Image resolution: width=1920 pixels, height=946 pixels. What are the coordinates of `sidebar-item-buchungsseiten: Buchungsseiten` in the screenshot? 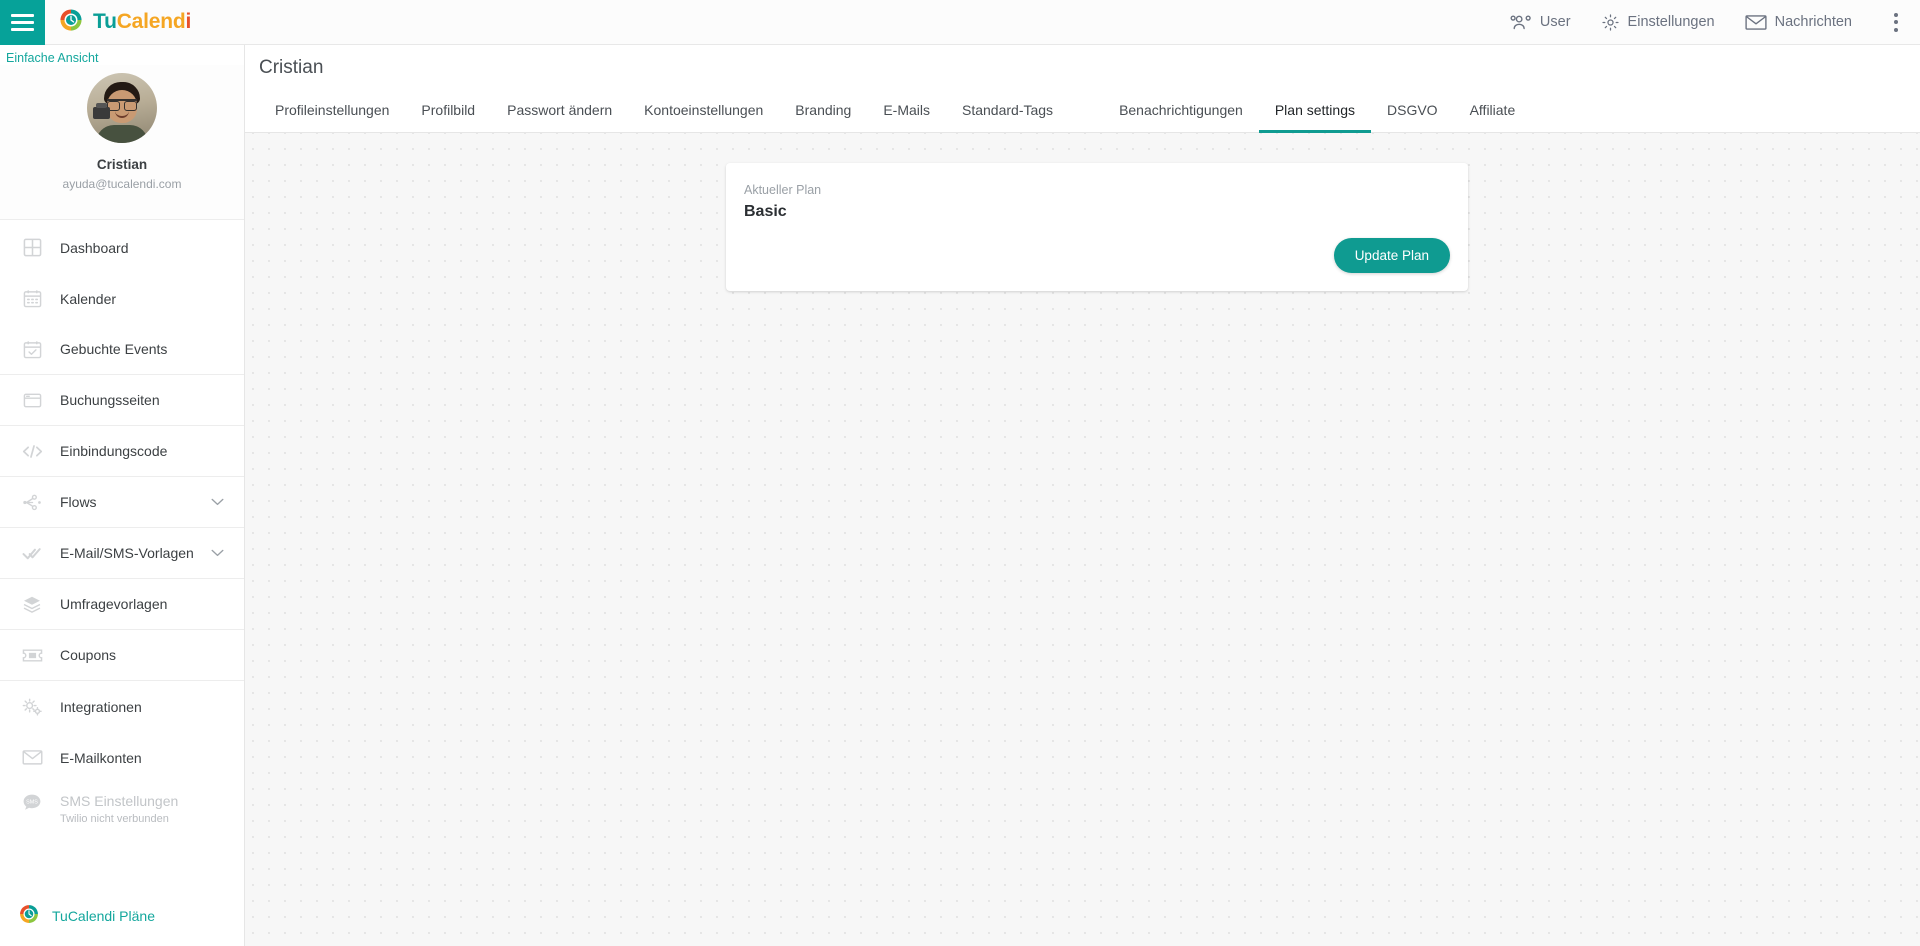 It's located at (122, 401).